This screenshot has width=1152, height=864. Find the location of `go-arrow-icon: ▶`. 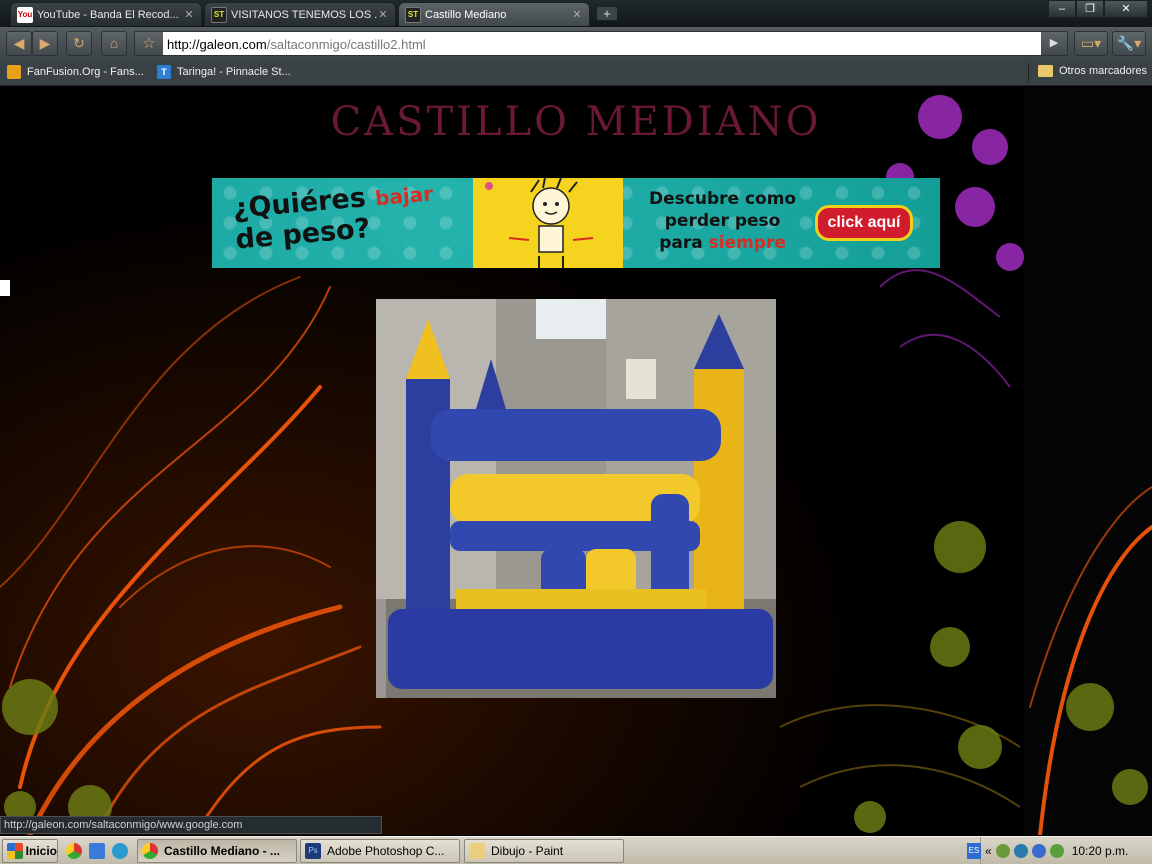

go-arrow-icon: ▶ is located at coordinates (1054, 43).